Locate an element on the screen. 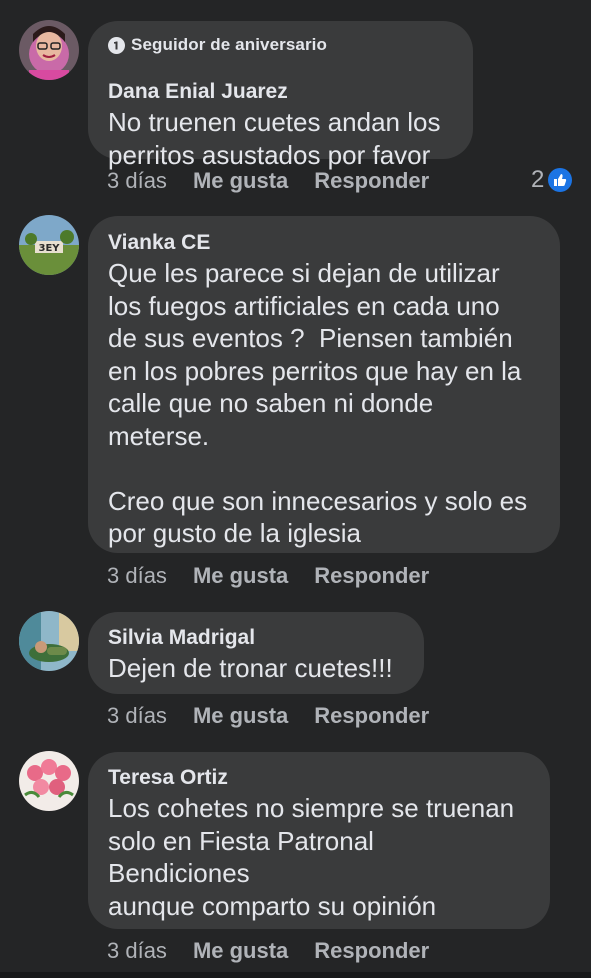 The width and height of the screenshot is (591, 978). thumbs-up-icon is located at coordinates (560, 180).